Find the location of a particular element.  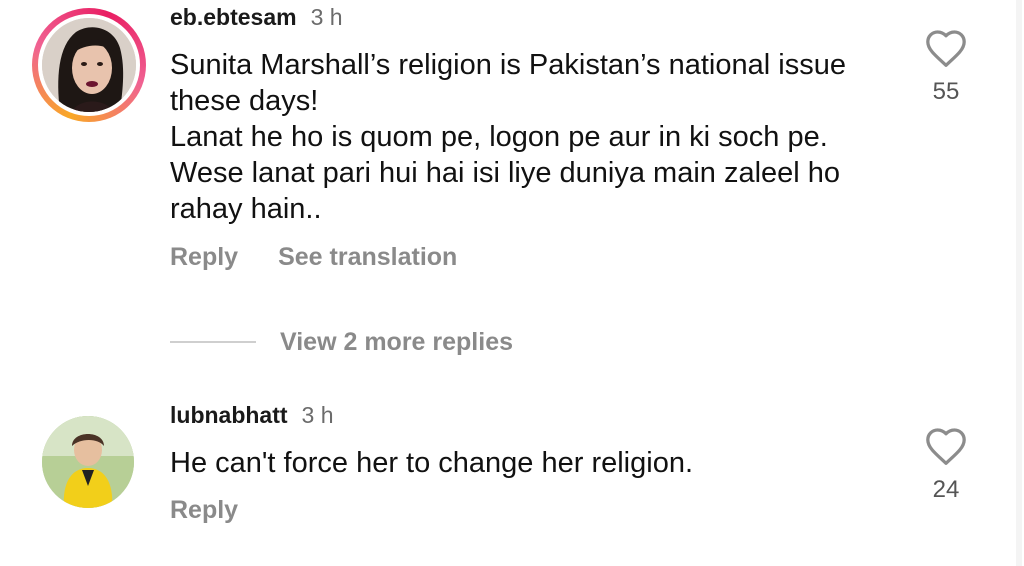

replies-divider is located at coordinates (213, 342).